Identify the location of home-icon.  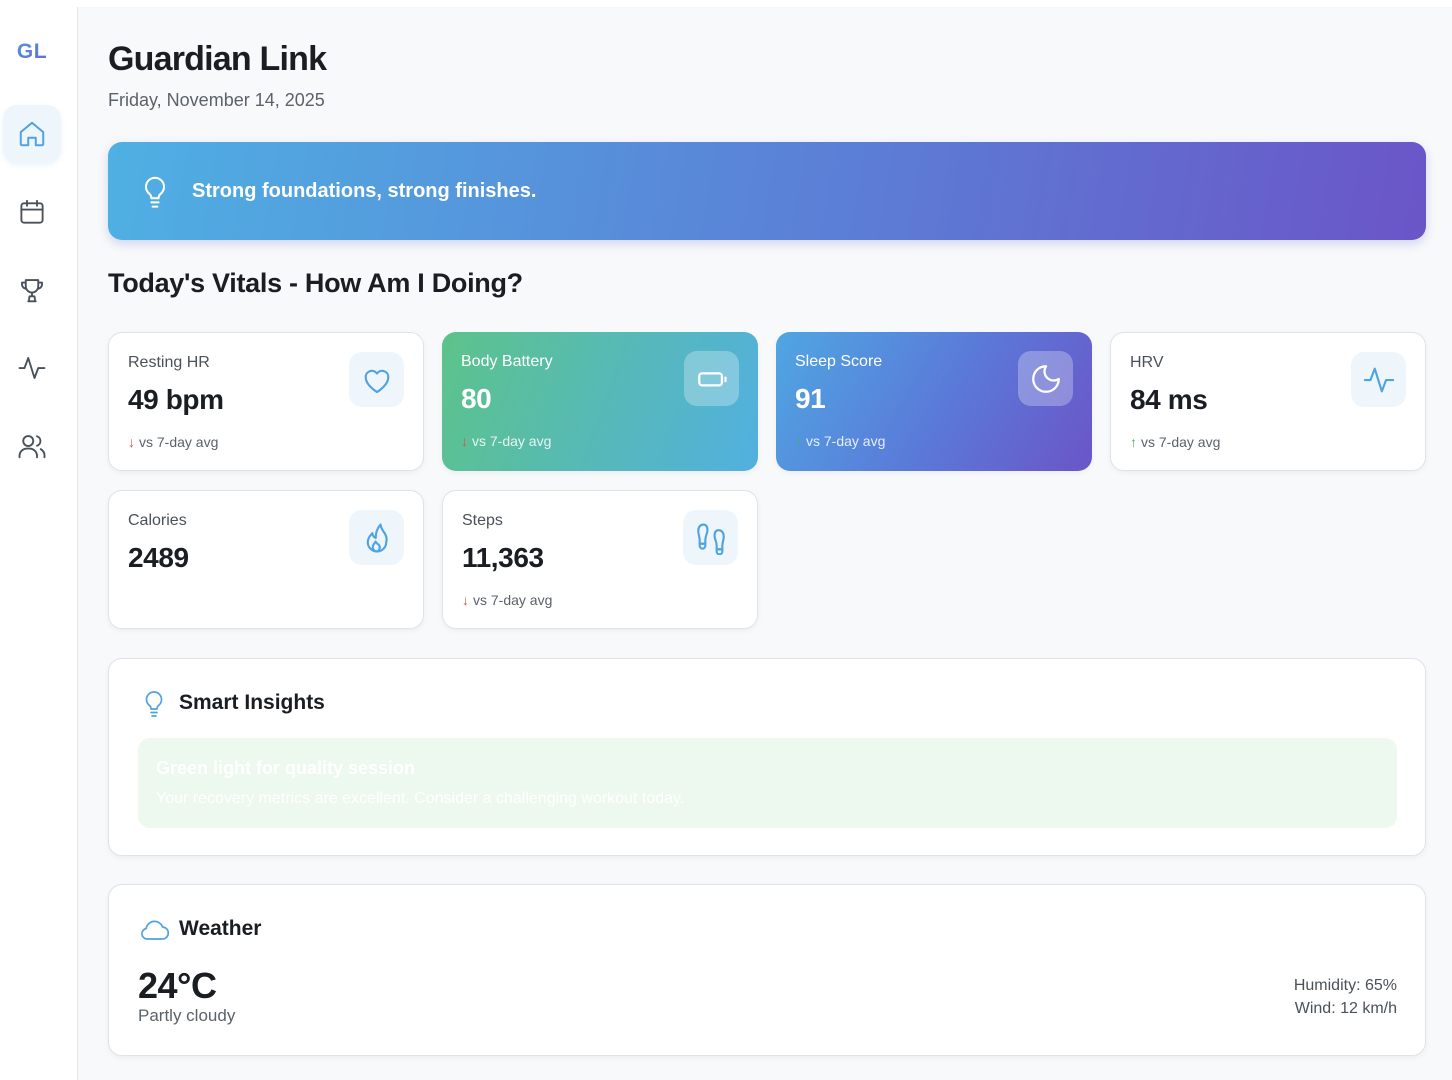
(32, 134).